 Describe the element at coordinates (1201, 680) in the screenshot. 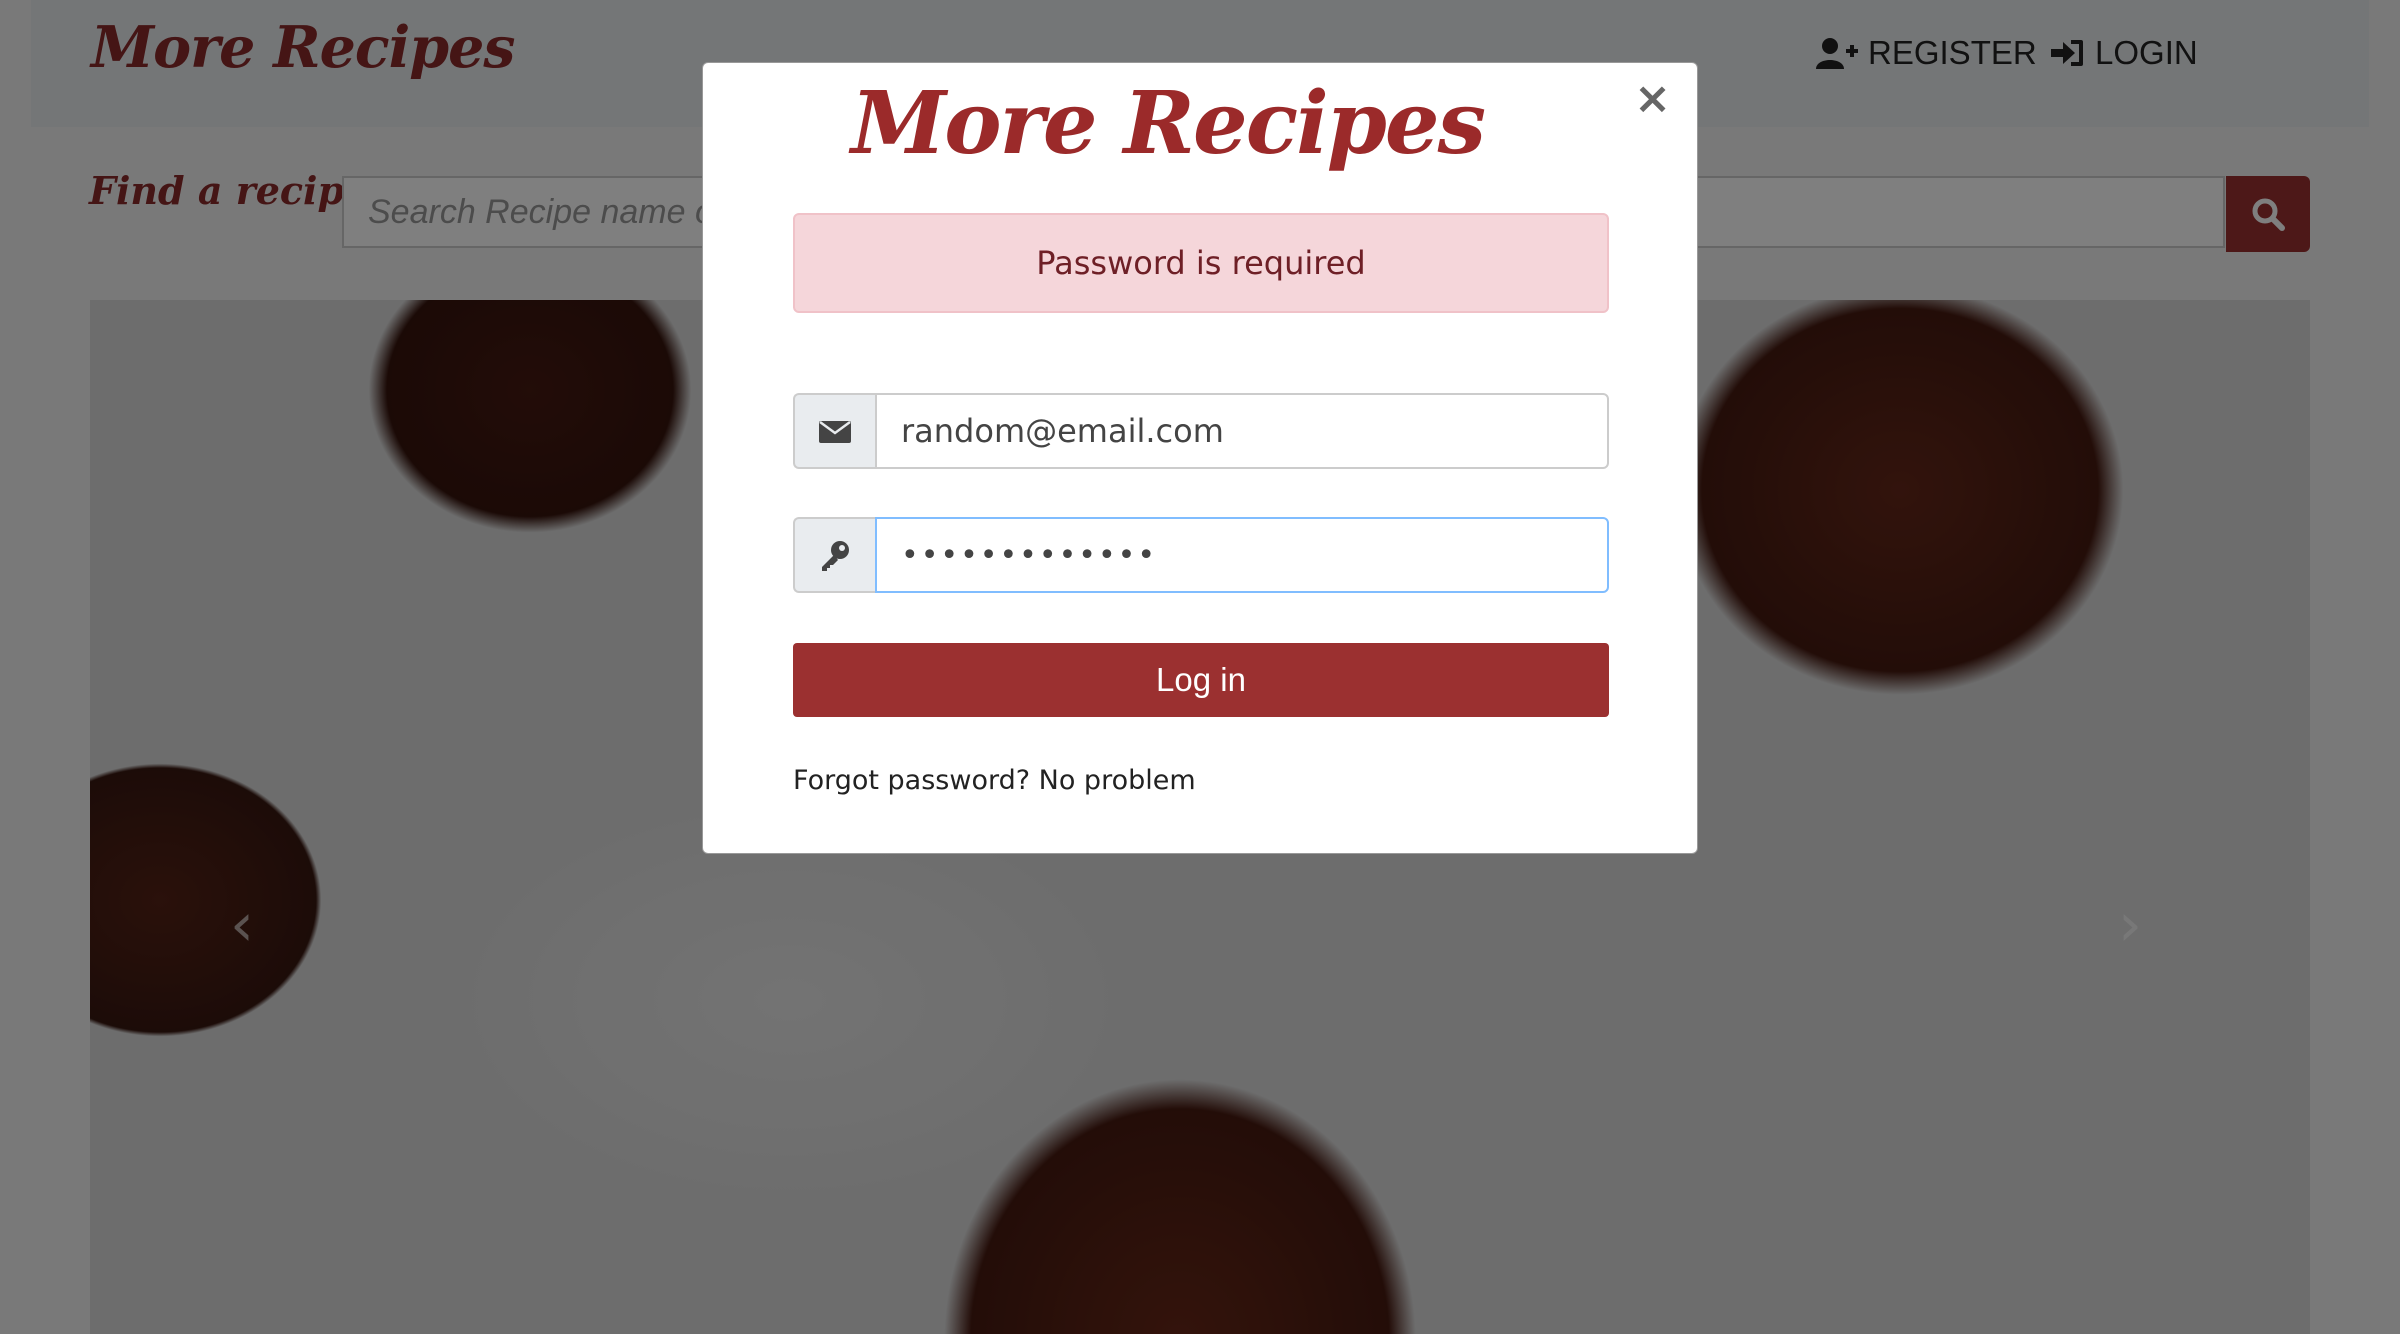

I see `login-button: Log in` at that location.